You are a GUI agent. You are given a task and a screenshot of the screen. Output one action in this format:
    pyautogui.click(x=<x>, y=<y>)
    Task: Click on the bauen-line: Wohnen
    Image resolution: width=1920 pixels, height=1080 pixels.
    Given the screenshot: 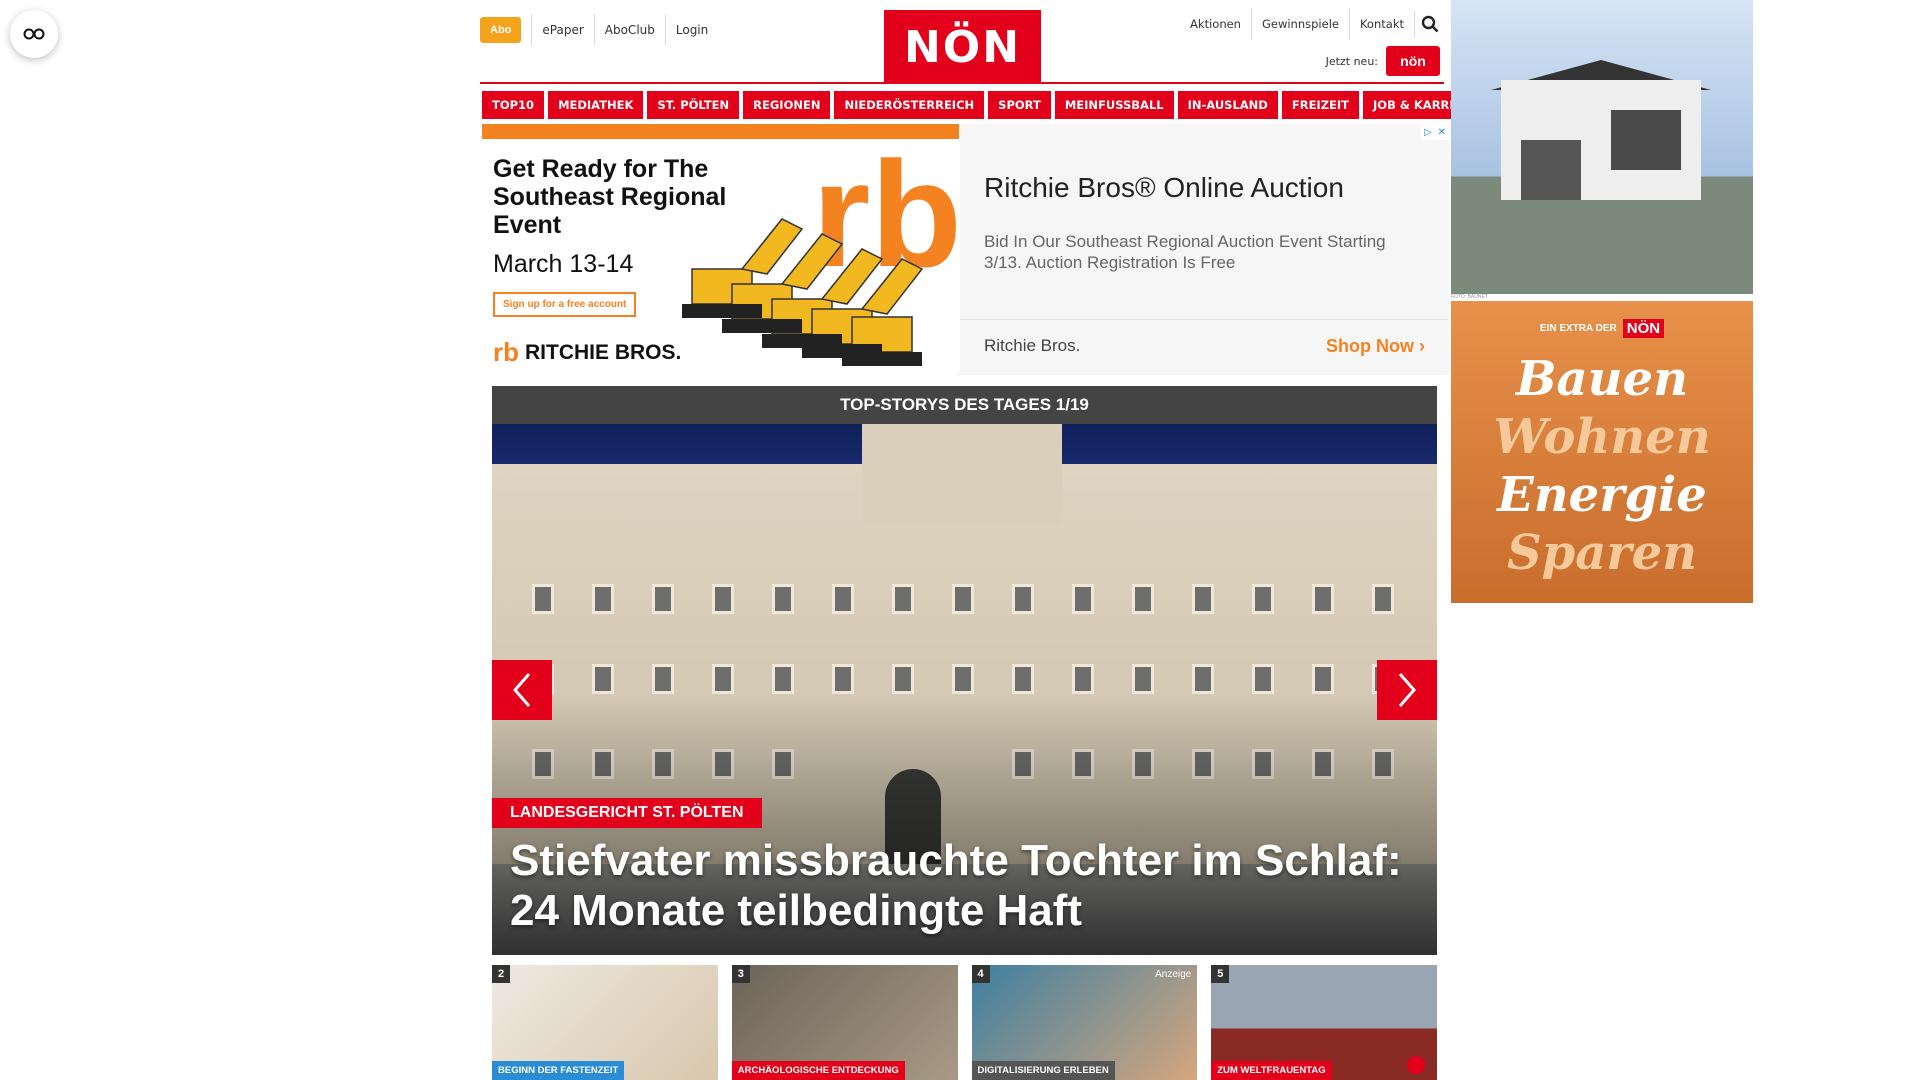 What is the action you would take?
    pyautogui.click(x=1602, y=437)
    